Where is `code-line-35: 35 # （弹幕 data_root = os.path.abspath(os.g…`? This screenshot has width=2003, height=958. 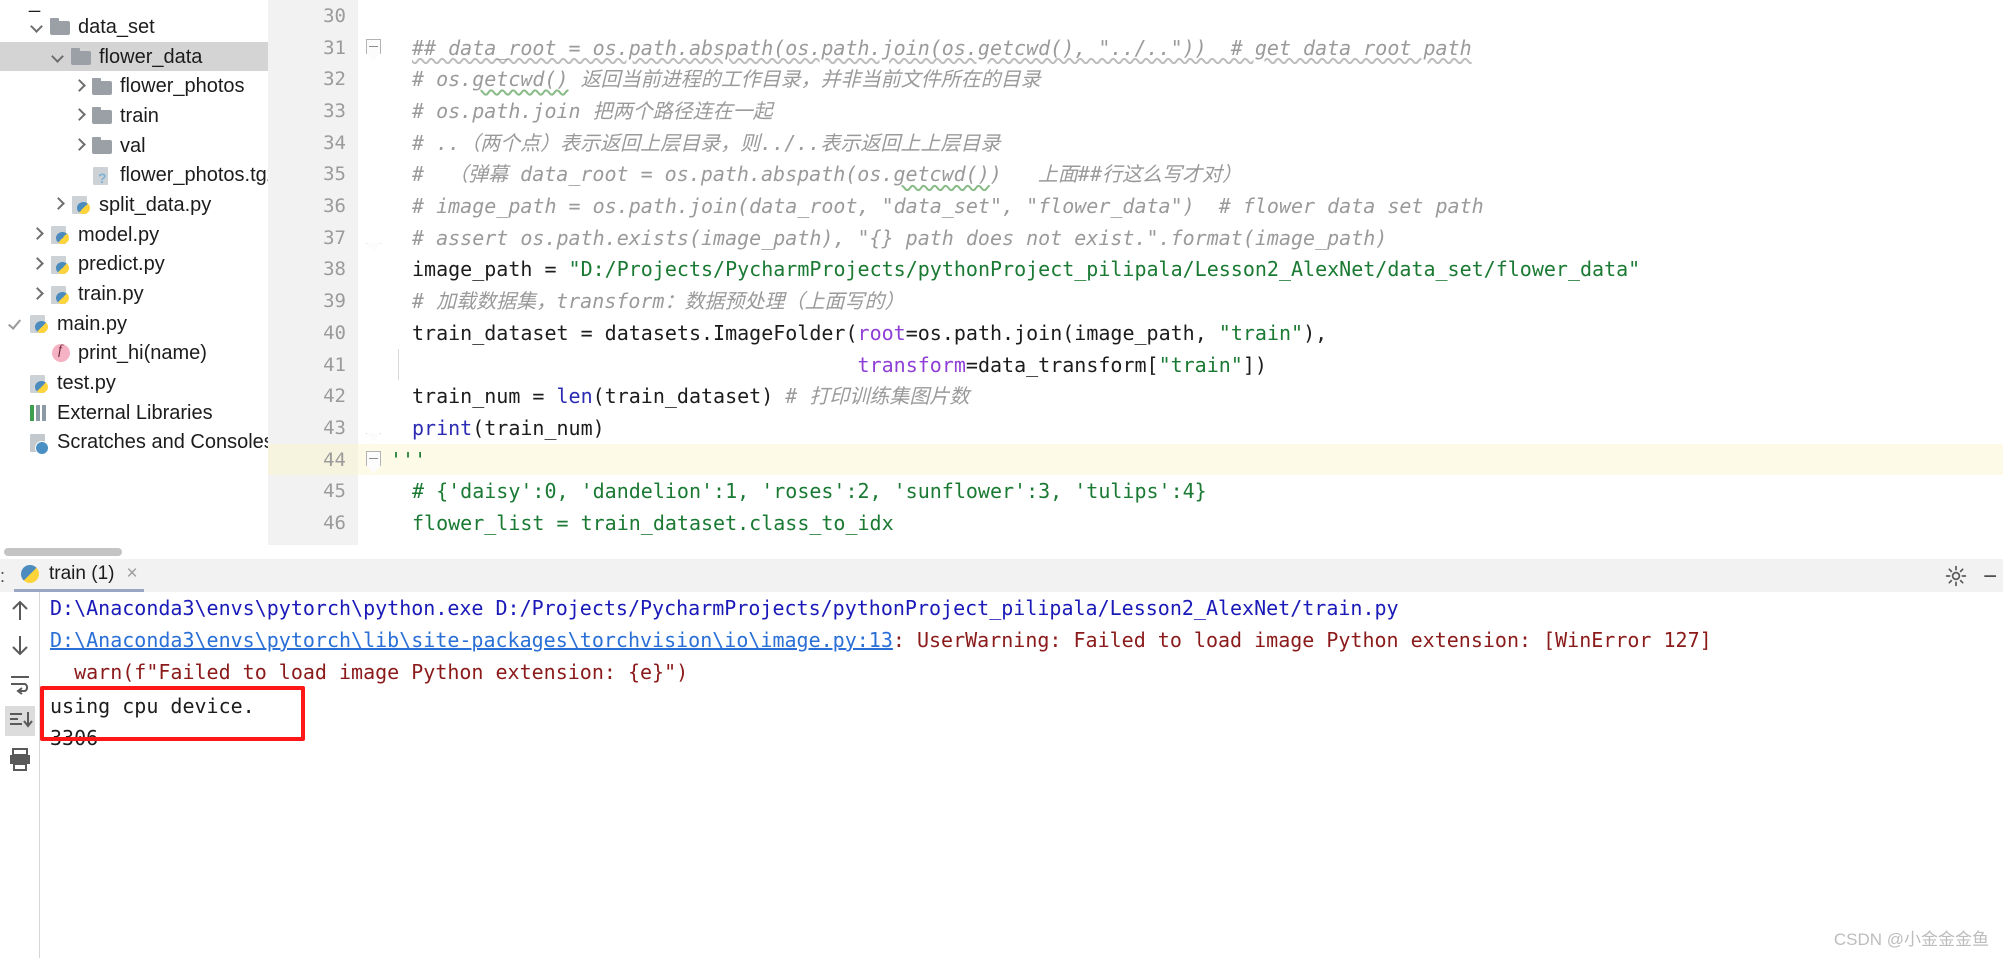 code-line-35: 35 # （弹幕 data_root = os.path.abspath(os.g… is located at coordinates (1135, 175).